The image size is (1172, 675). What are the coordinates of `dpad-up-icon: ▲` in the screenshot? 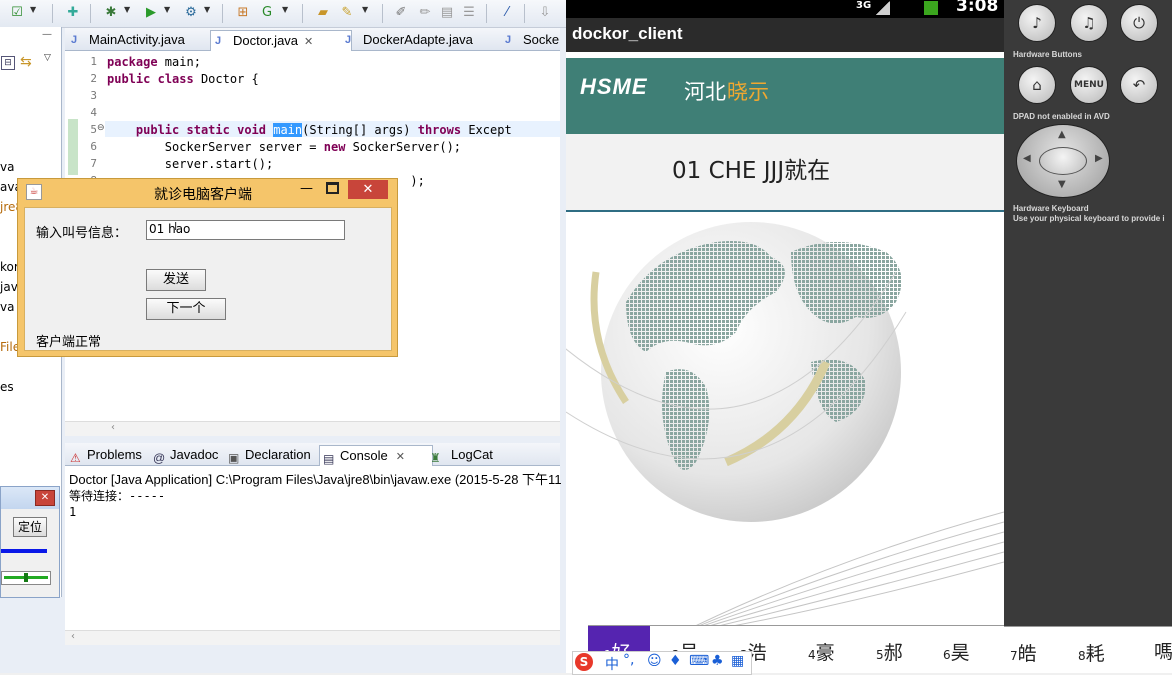 It's located at (1062, 134).